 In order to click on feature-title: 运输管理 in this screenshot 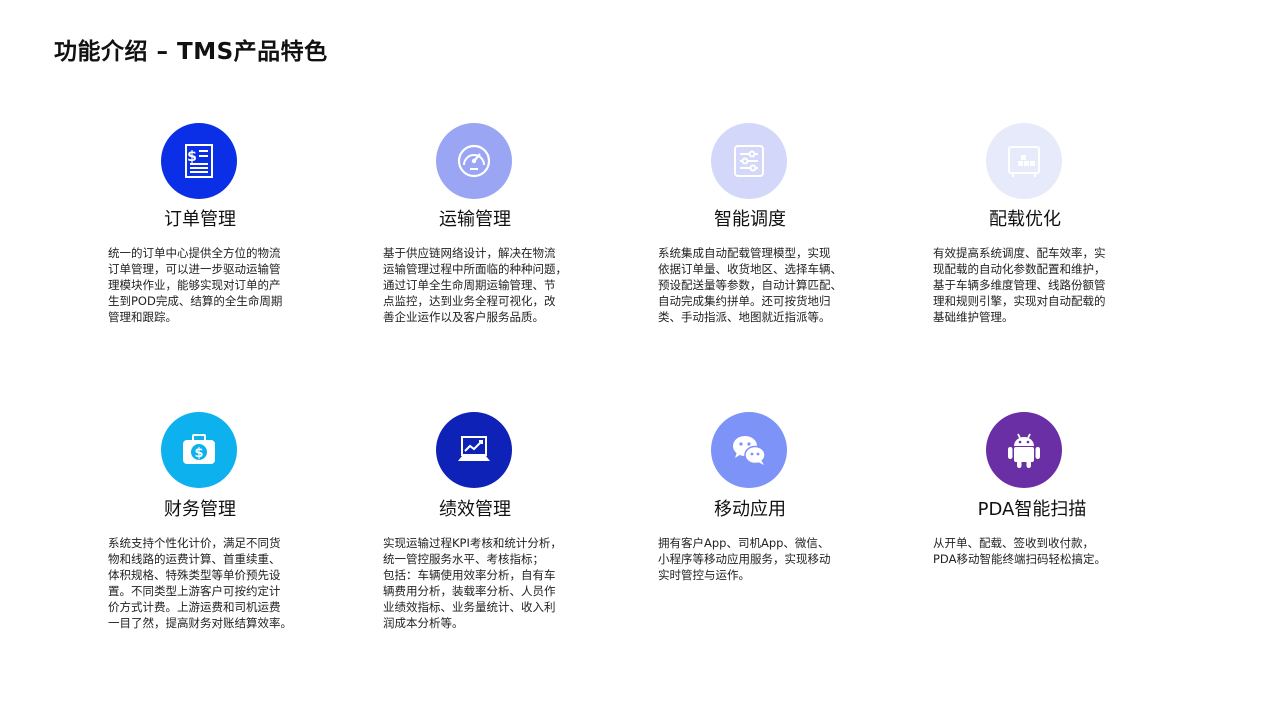, I will do `click(475, 219)`.